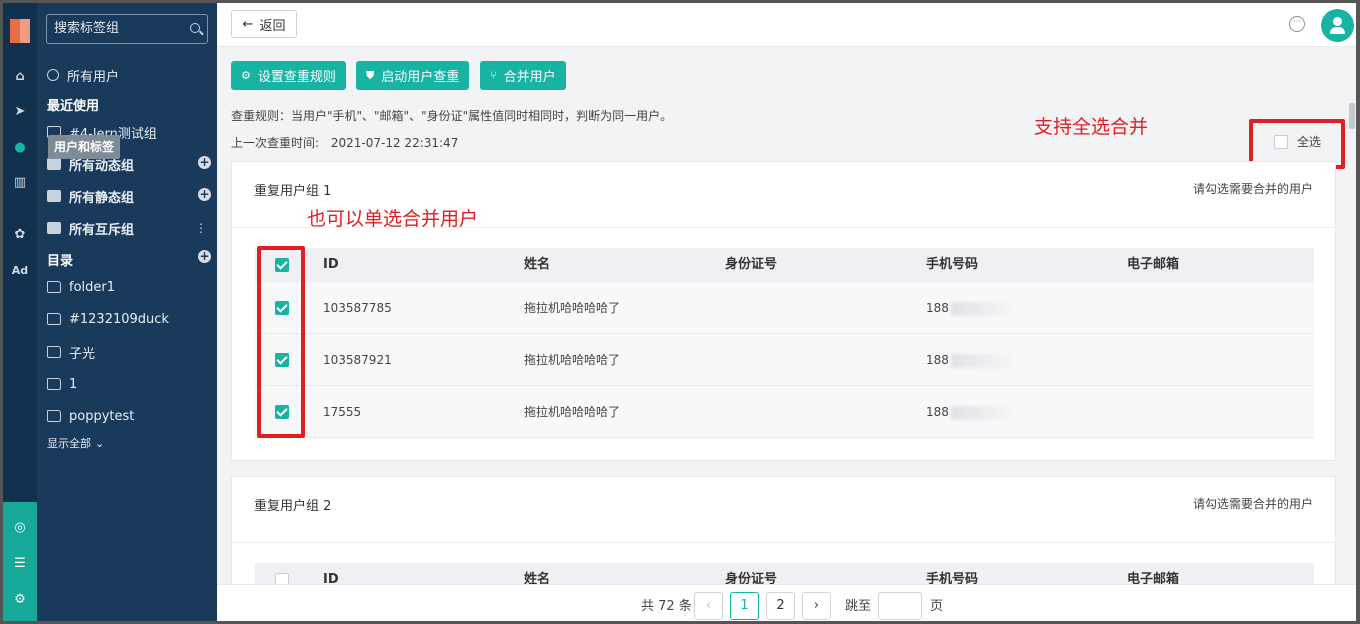 The image size is (1360, 624). I want to click on annotation-select-all: 支持全选合并, so click(1091, 127).